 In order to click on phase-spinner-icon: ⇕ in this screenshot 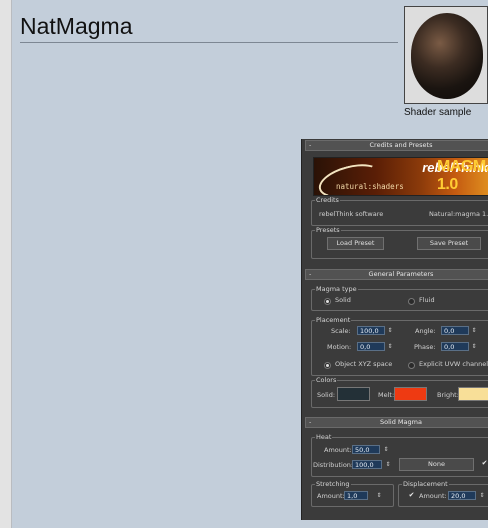, I will do `click(474, 346)`.